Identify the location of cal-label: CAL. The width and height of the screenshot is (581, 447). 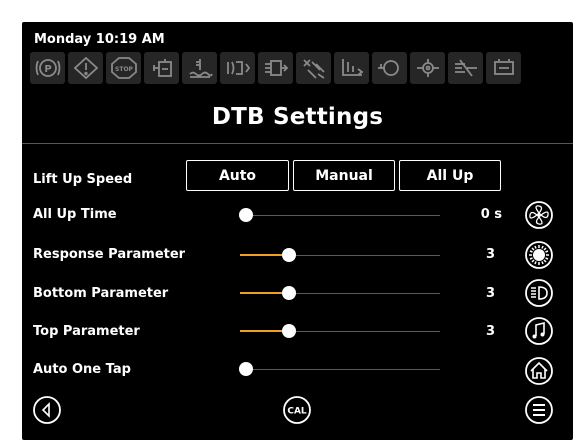
(297, 412).